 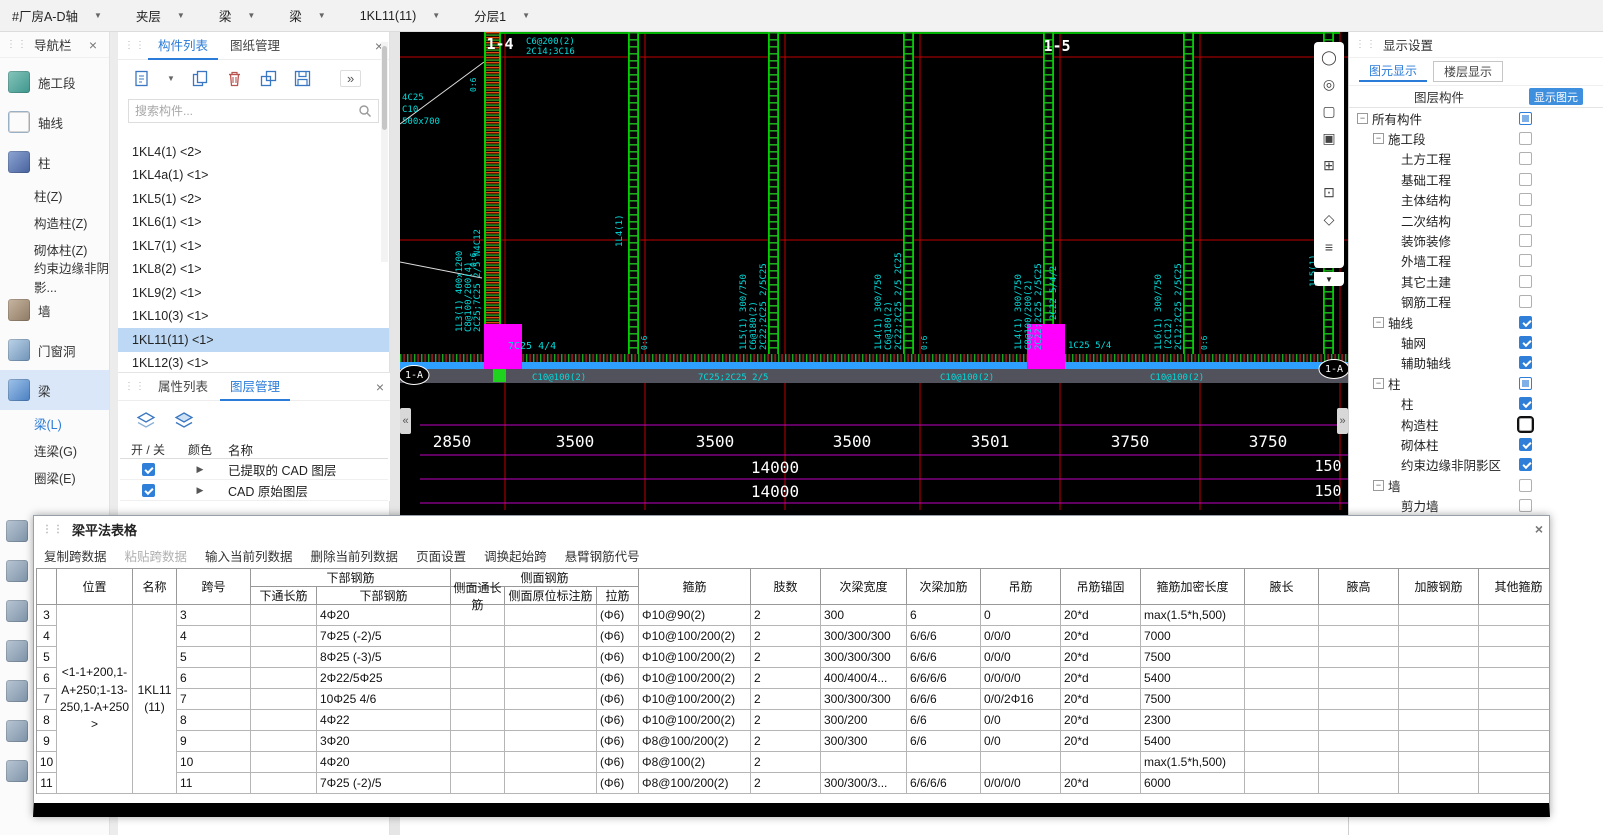 I want to click on save-component-button, so click(x=302, y=78).